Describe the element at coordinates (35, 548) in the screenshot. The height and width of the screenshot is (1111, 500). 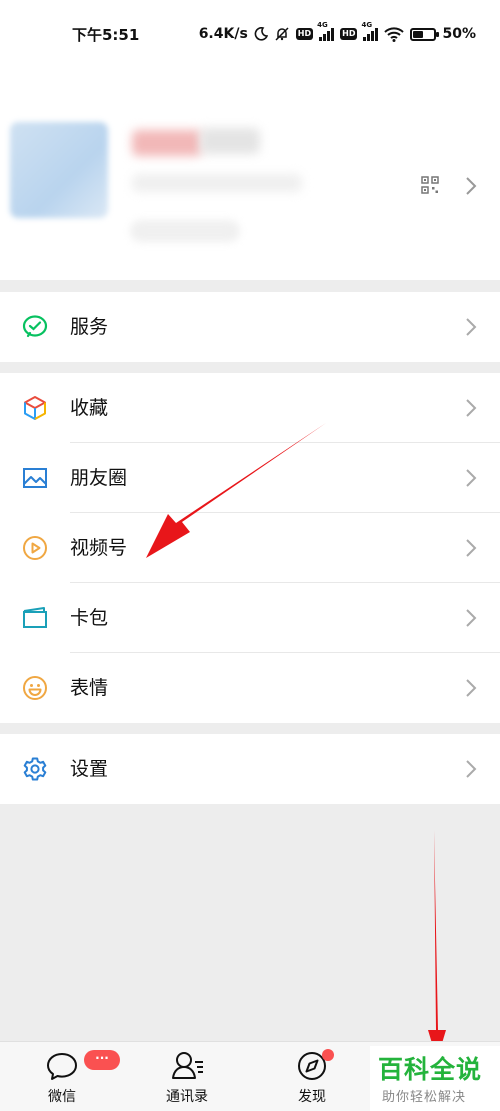
I see `play-circle-icon` at that location.